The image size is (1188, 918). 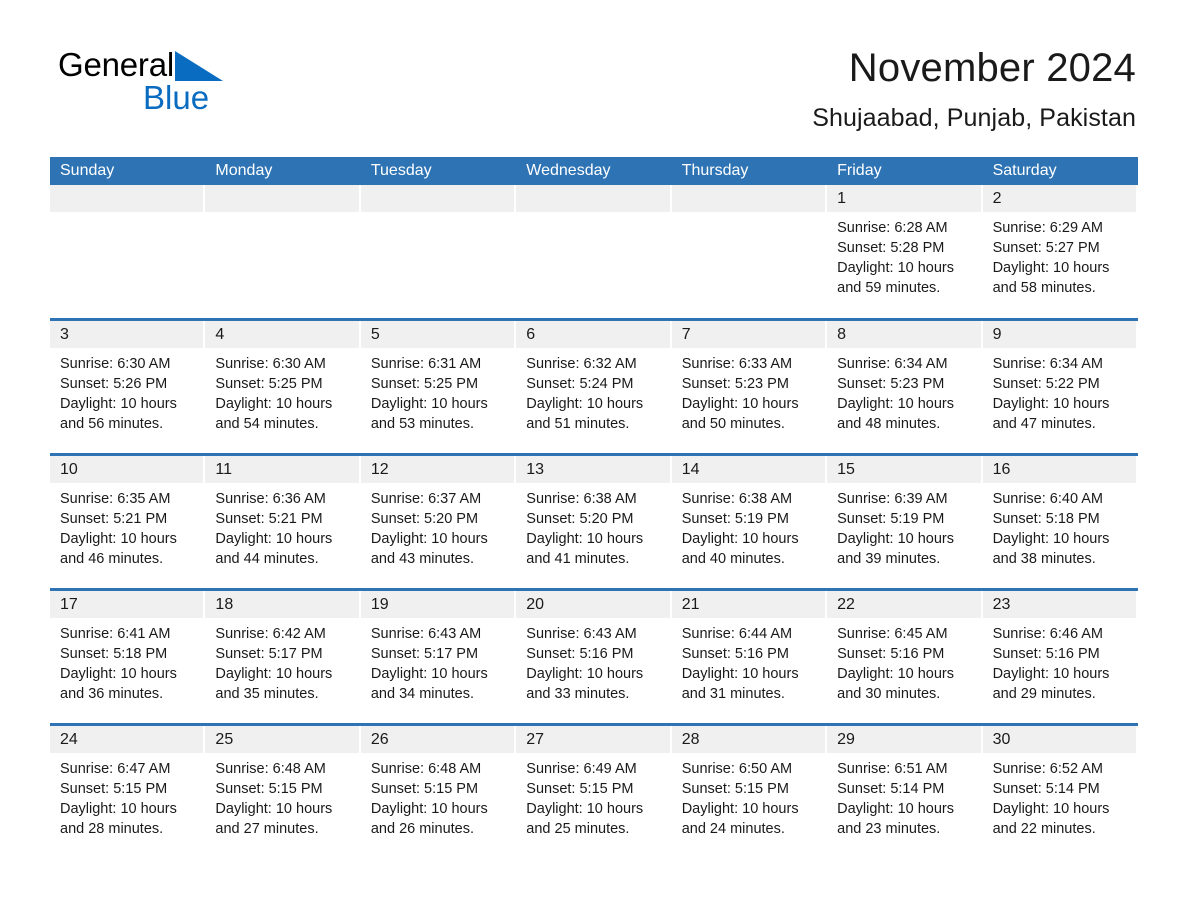 I want to click on sunrise-text: Sunrise: 6:52 AM, so click(x=1047, y=769).